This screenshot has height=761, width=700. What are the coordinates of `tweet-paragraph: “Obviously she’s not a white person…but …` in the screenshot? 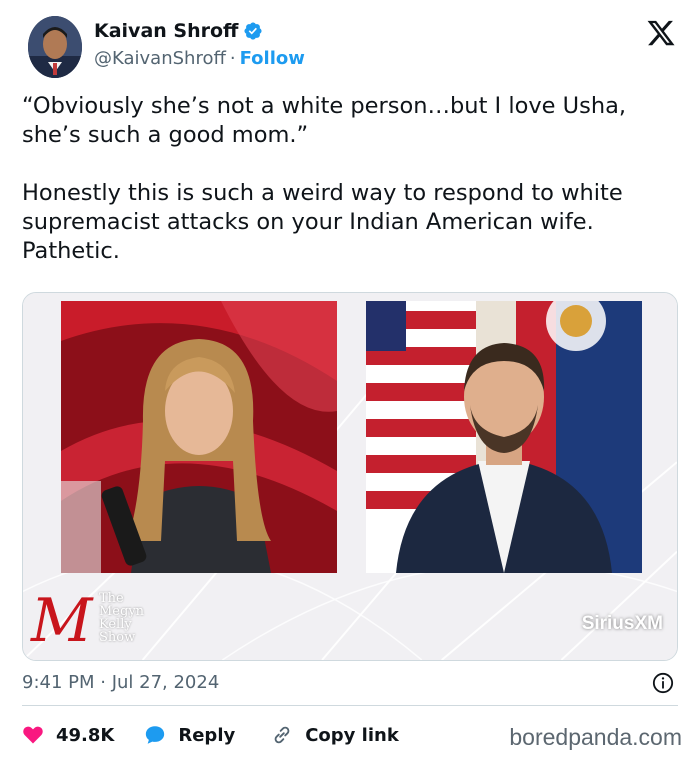 It's located at (324, 120).